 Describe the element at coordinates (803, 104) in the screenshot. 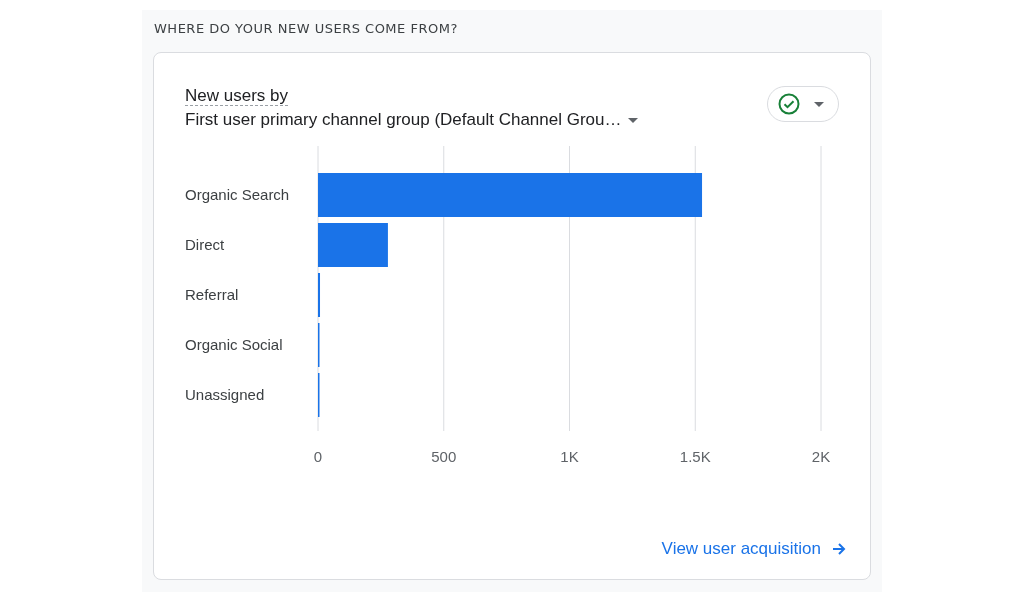

I see `compare-button` at that location.